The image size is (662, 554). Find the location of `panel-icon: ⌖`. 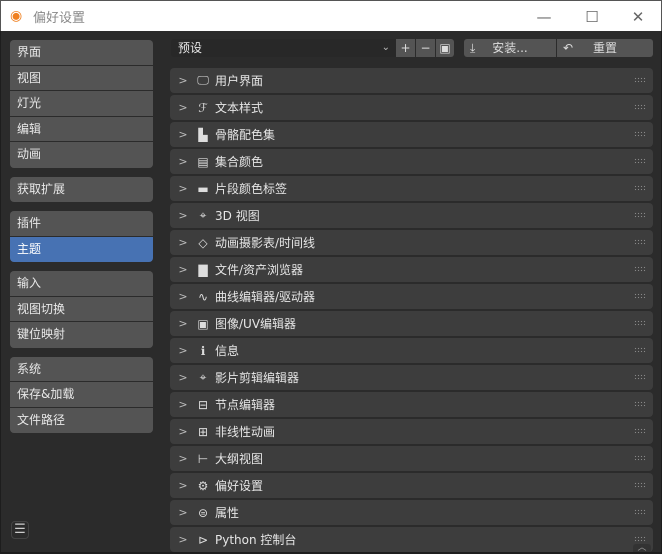

panel-icon: ⌖ is located at coordinates (203, 215).